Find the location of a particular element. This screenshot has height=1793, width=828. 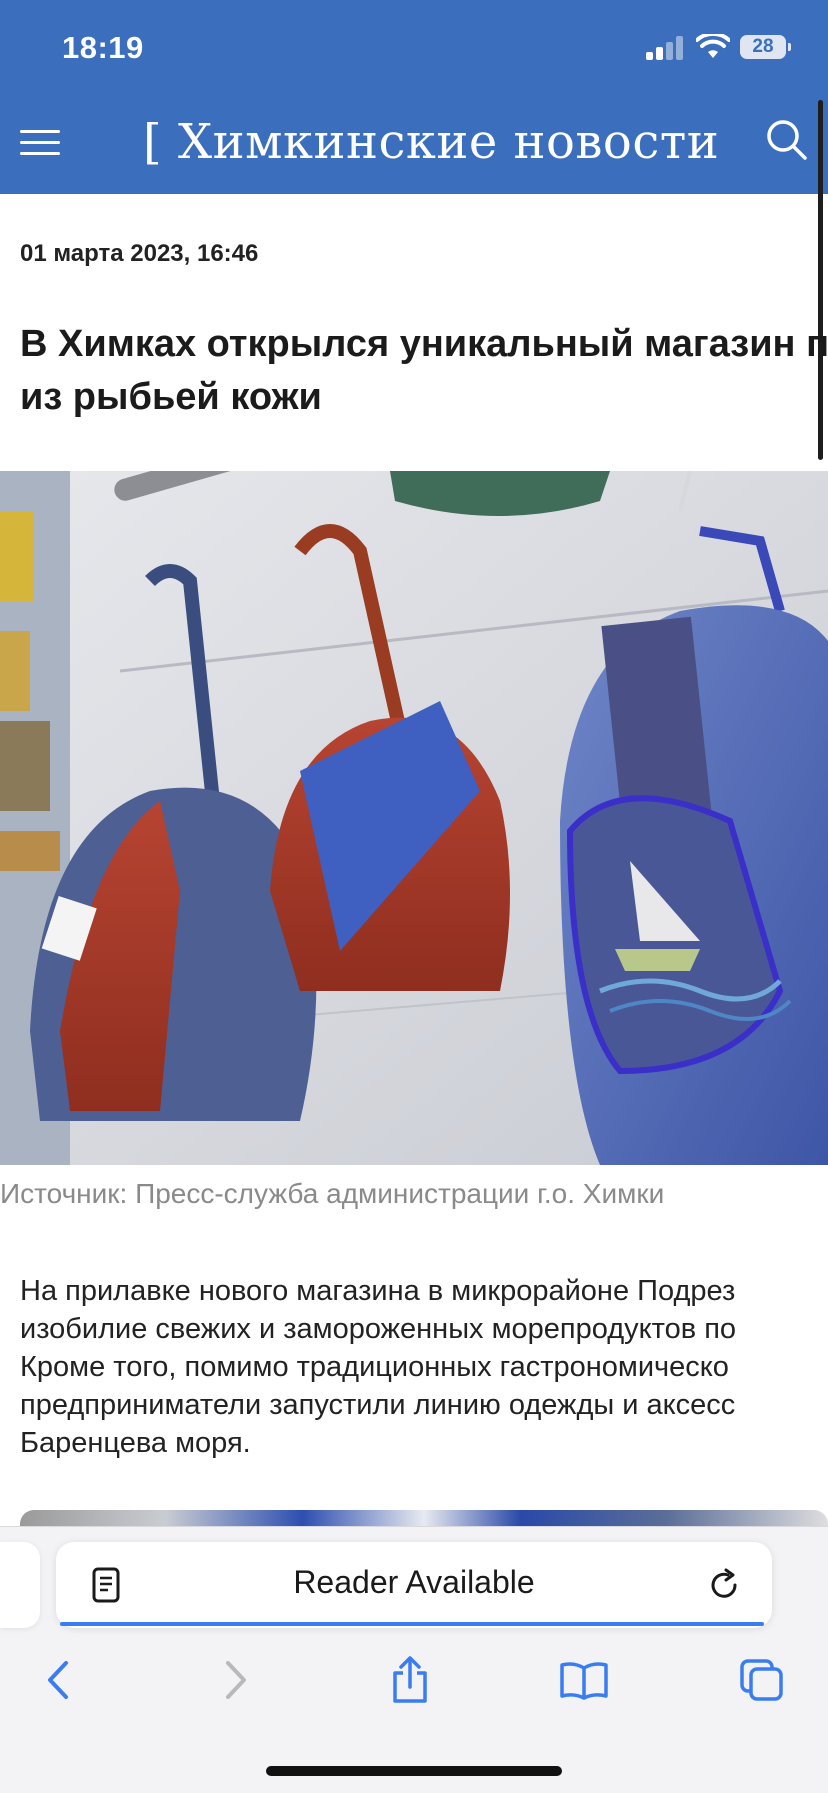

status-time: 18:19 is located at coordinates (103, 47).